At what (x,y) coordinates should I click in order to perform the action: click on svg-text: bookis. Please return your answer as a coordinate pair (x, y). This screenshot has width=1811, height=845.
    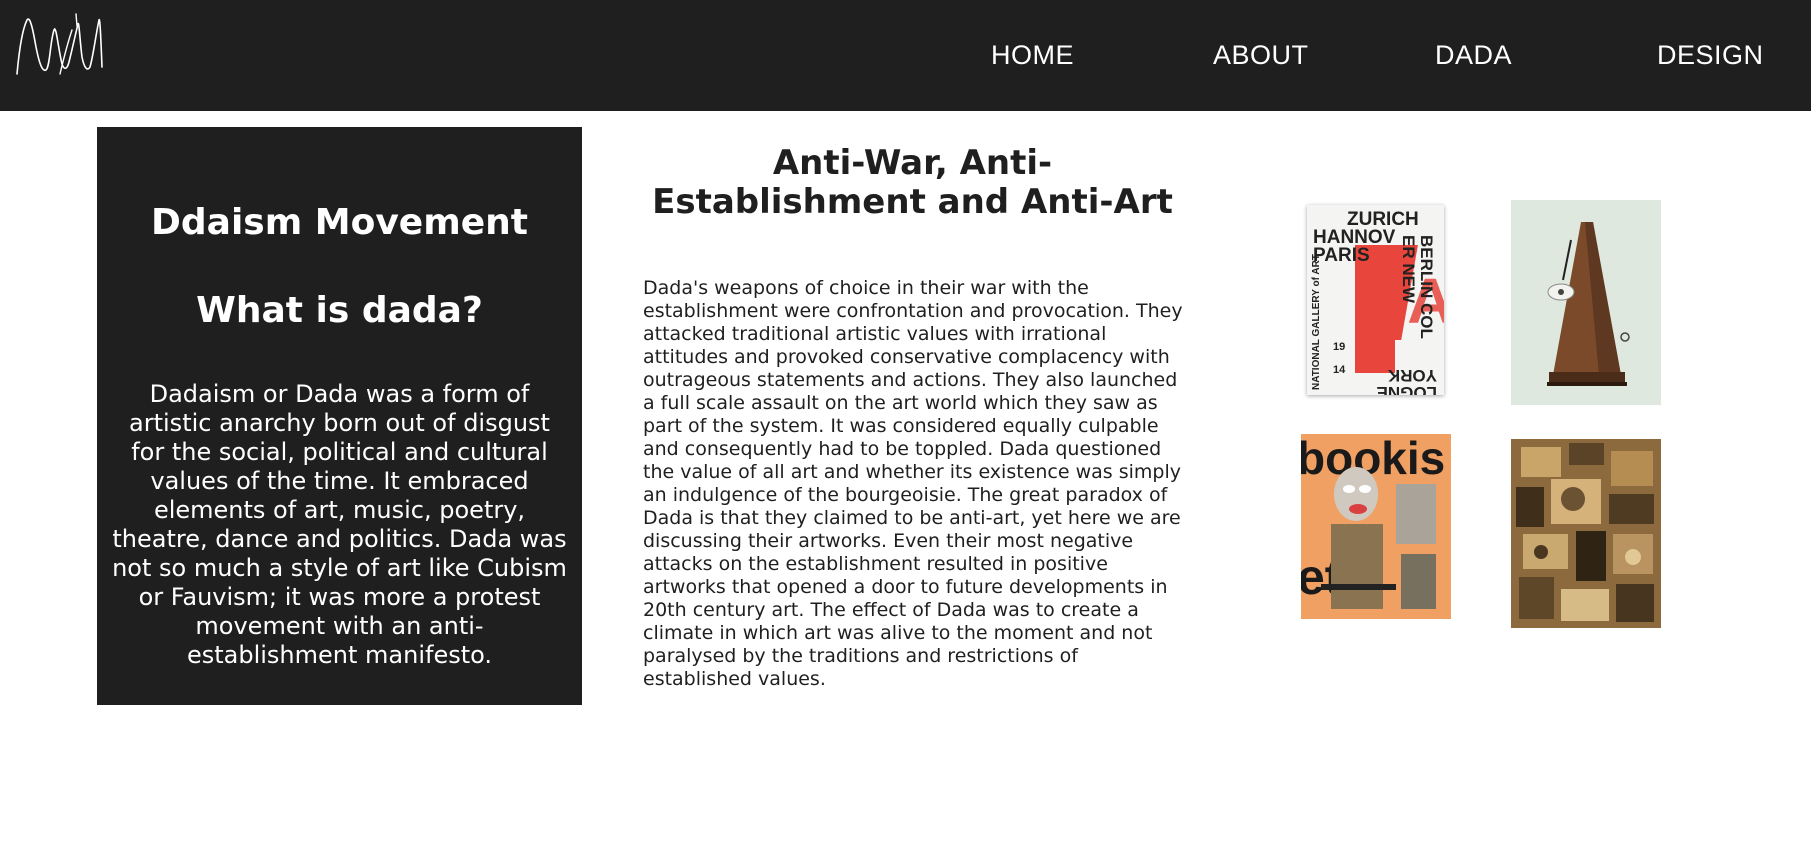
    Looking at the image, I should click on (1373, 459).